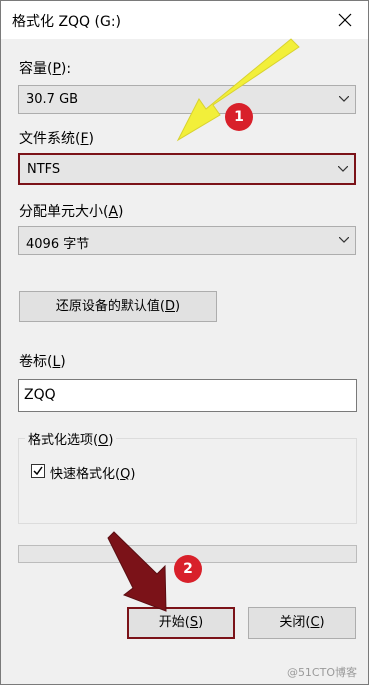 The image size is (369, 685). Describe the element at coordinates (239, 117) in the screenshot. I see `step-badge-1: 1` at that location.